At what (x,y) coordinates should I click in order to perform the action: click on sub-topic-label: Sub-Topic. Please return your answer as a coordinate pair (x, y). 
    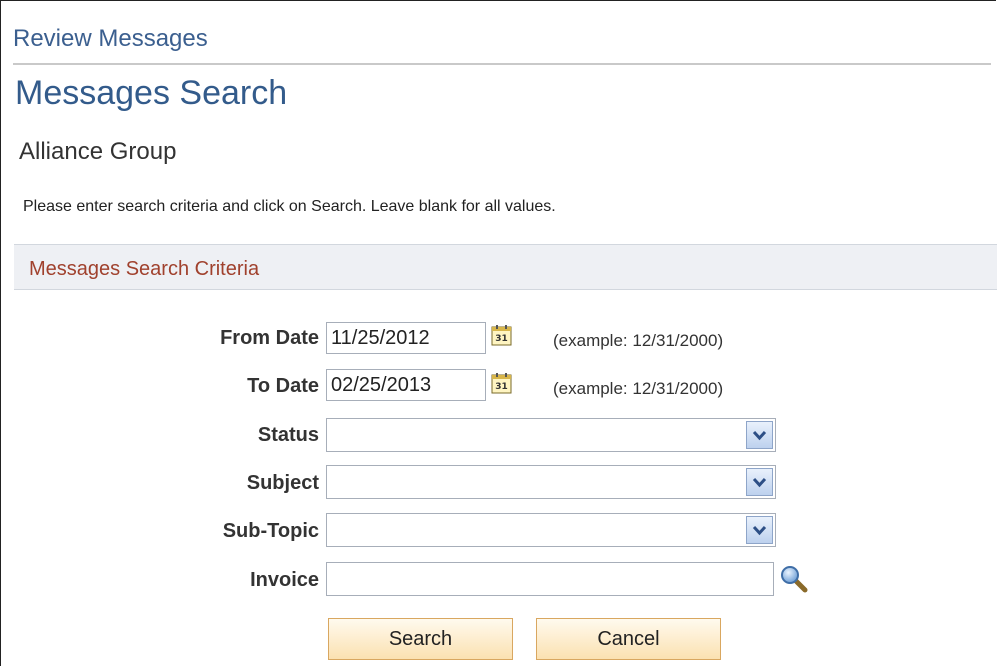
    Looking at the image, I should click on (270, 531).